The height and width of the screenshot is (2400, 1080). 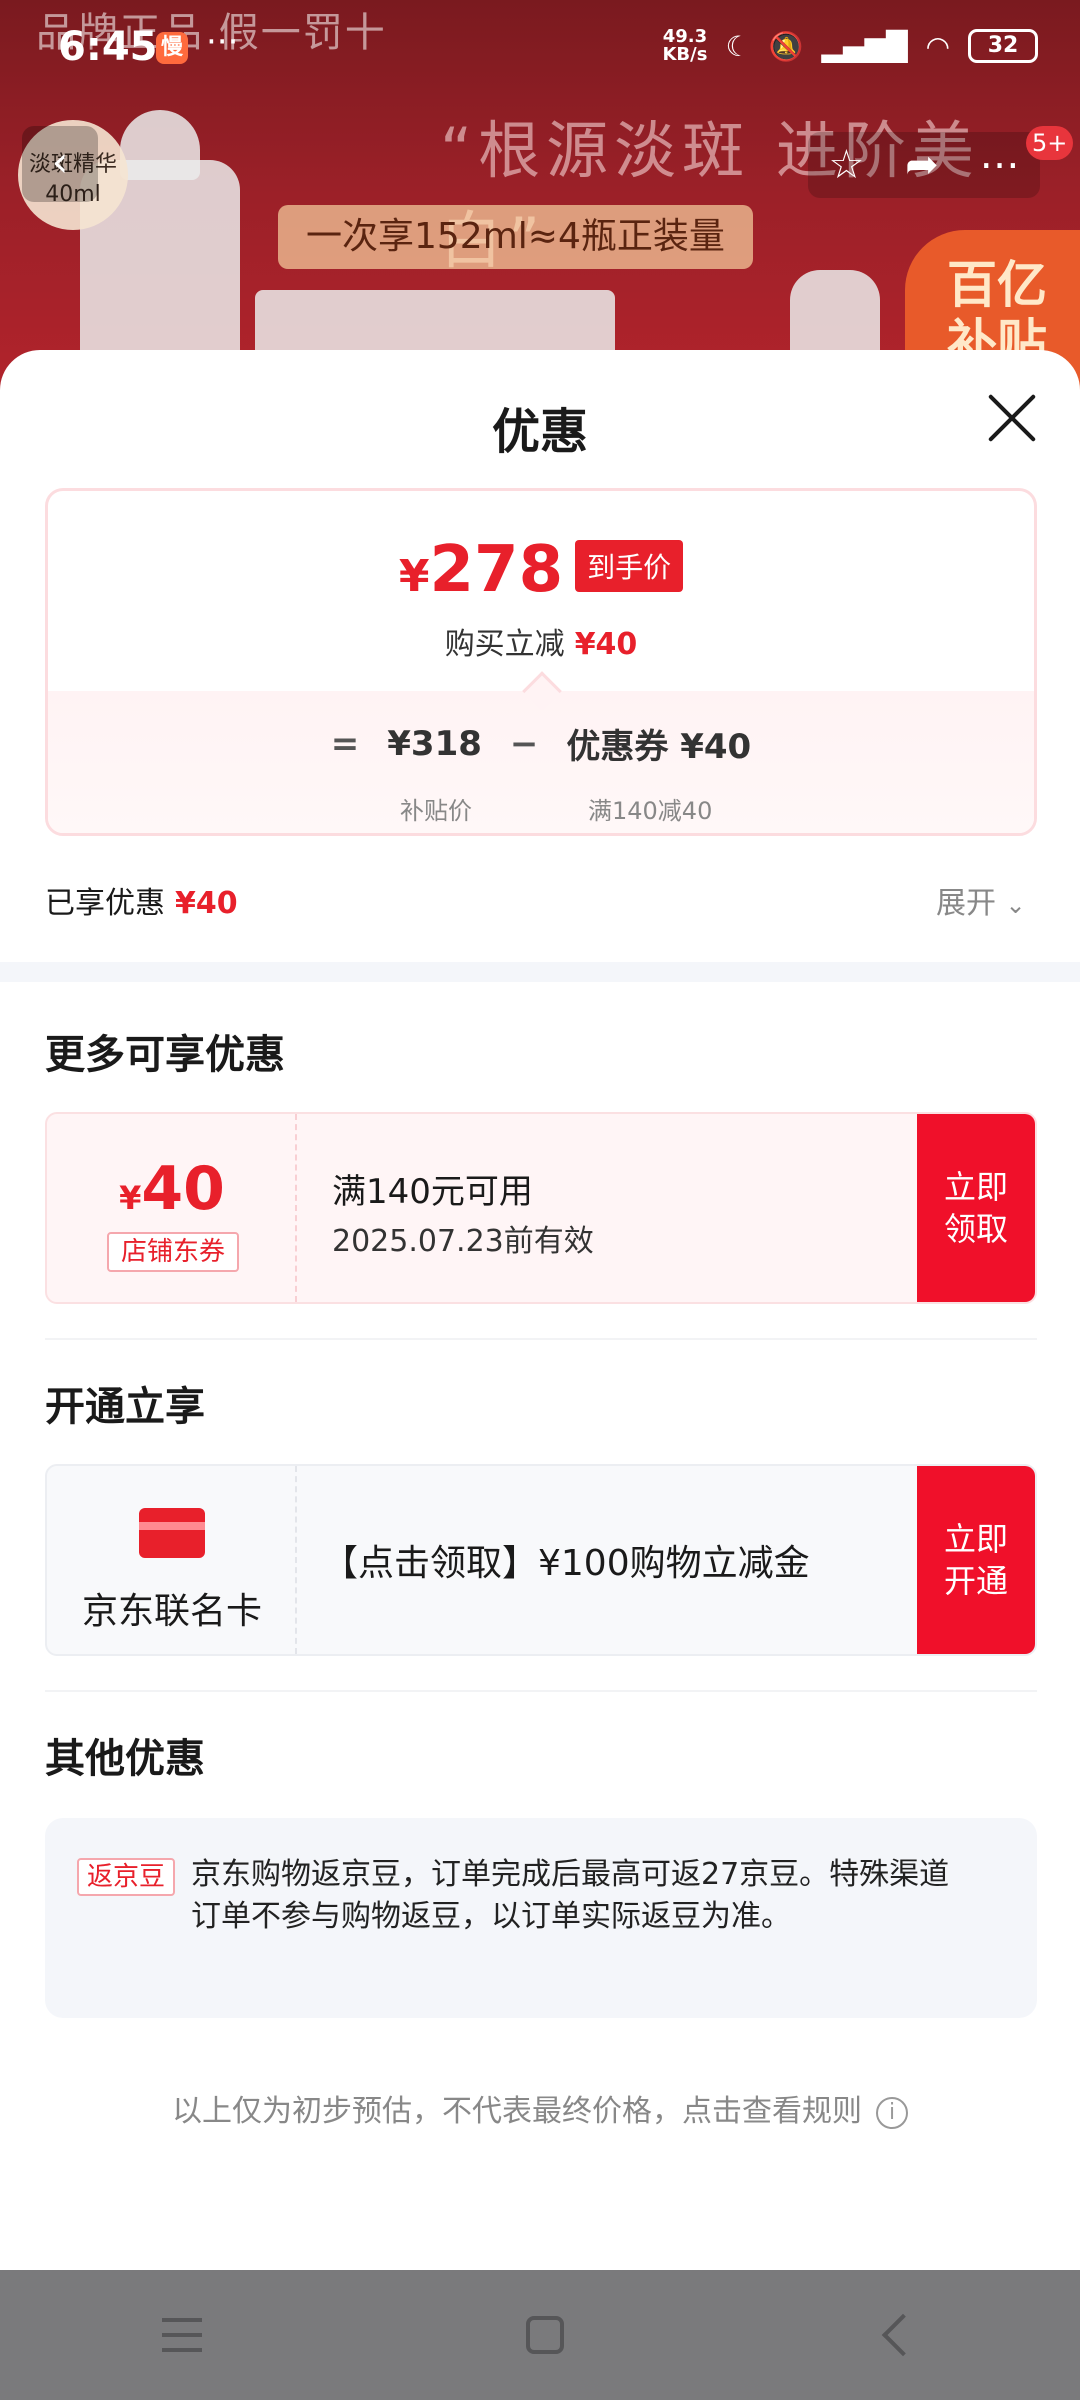 I want to click on final-price-currency: ¥, so click(x=414, y=576).